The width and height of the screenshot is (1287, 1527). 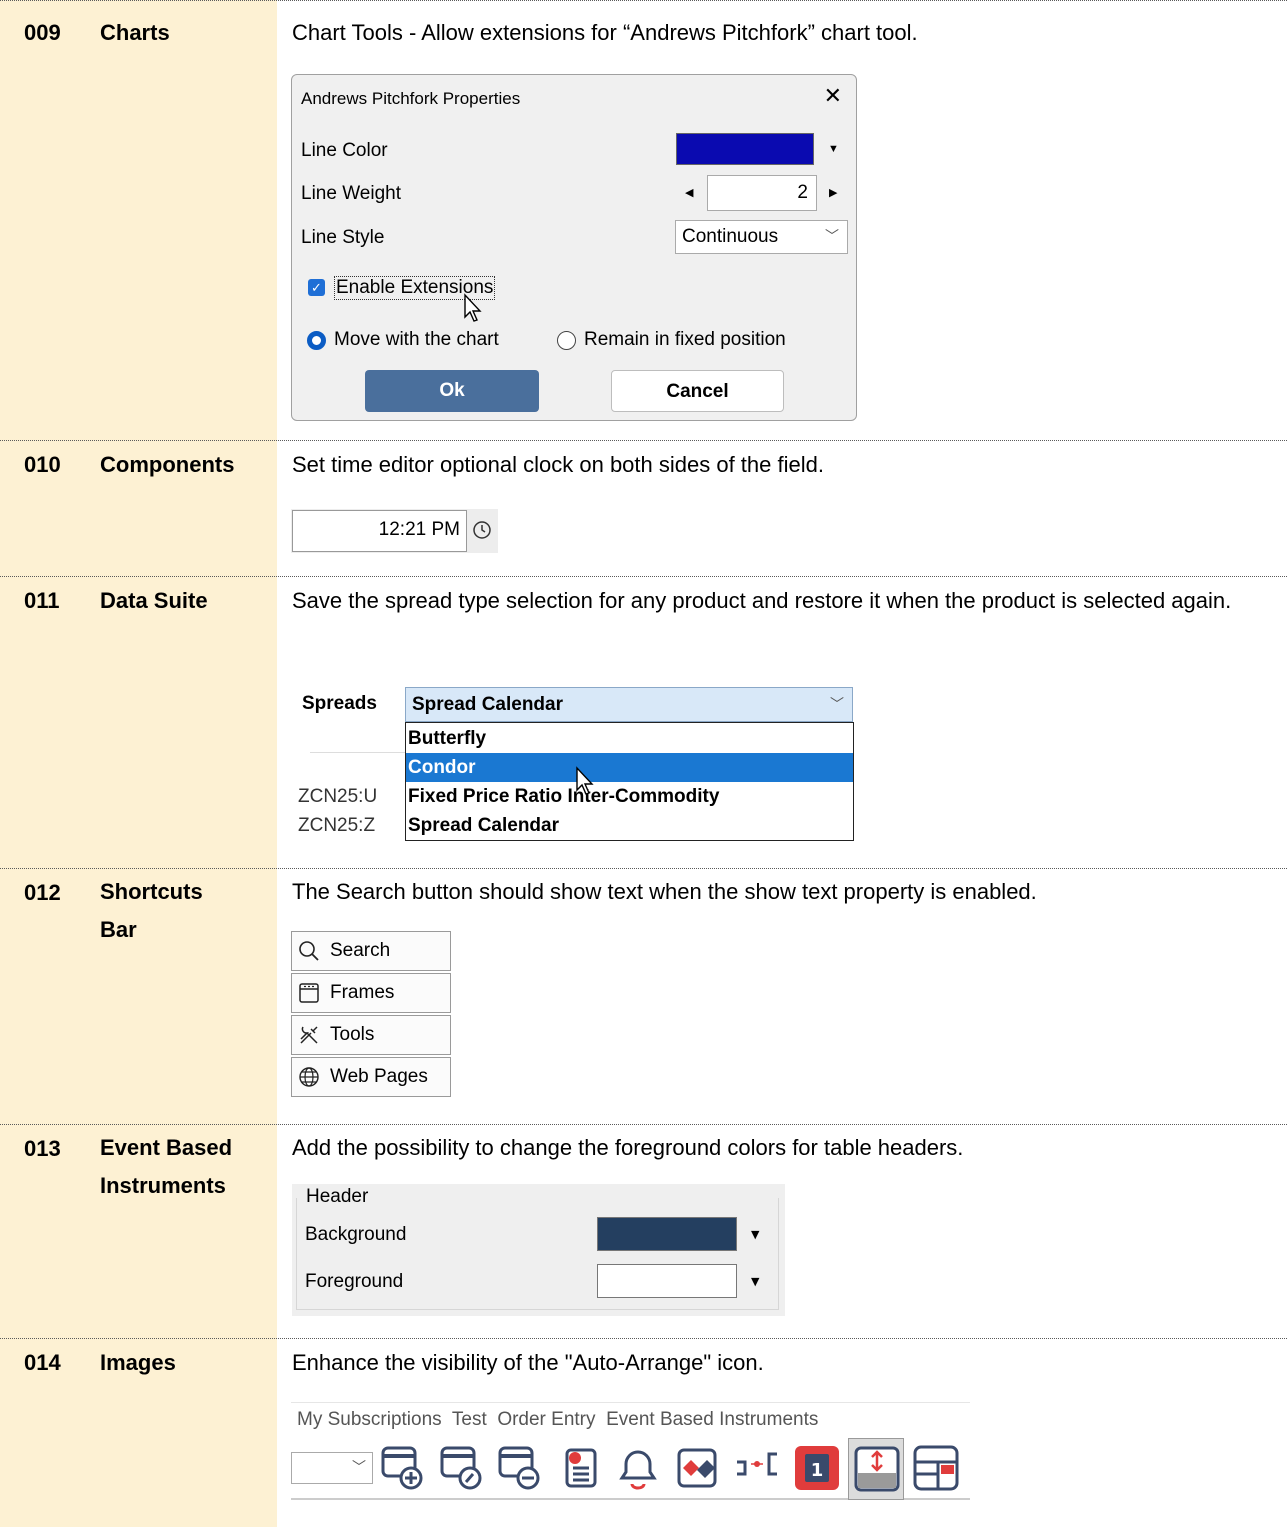 What do you see at coordinates (338, 796) in the screenshot?
I see `background-row: ZCN25:U` at bounding box center [338, 796].